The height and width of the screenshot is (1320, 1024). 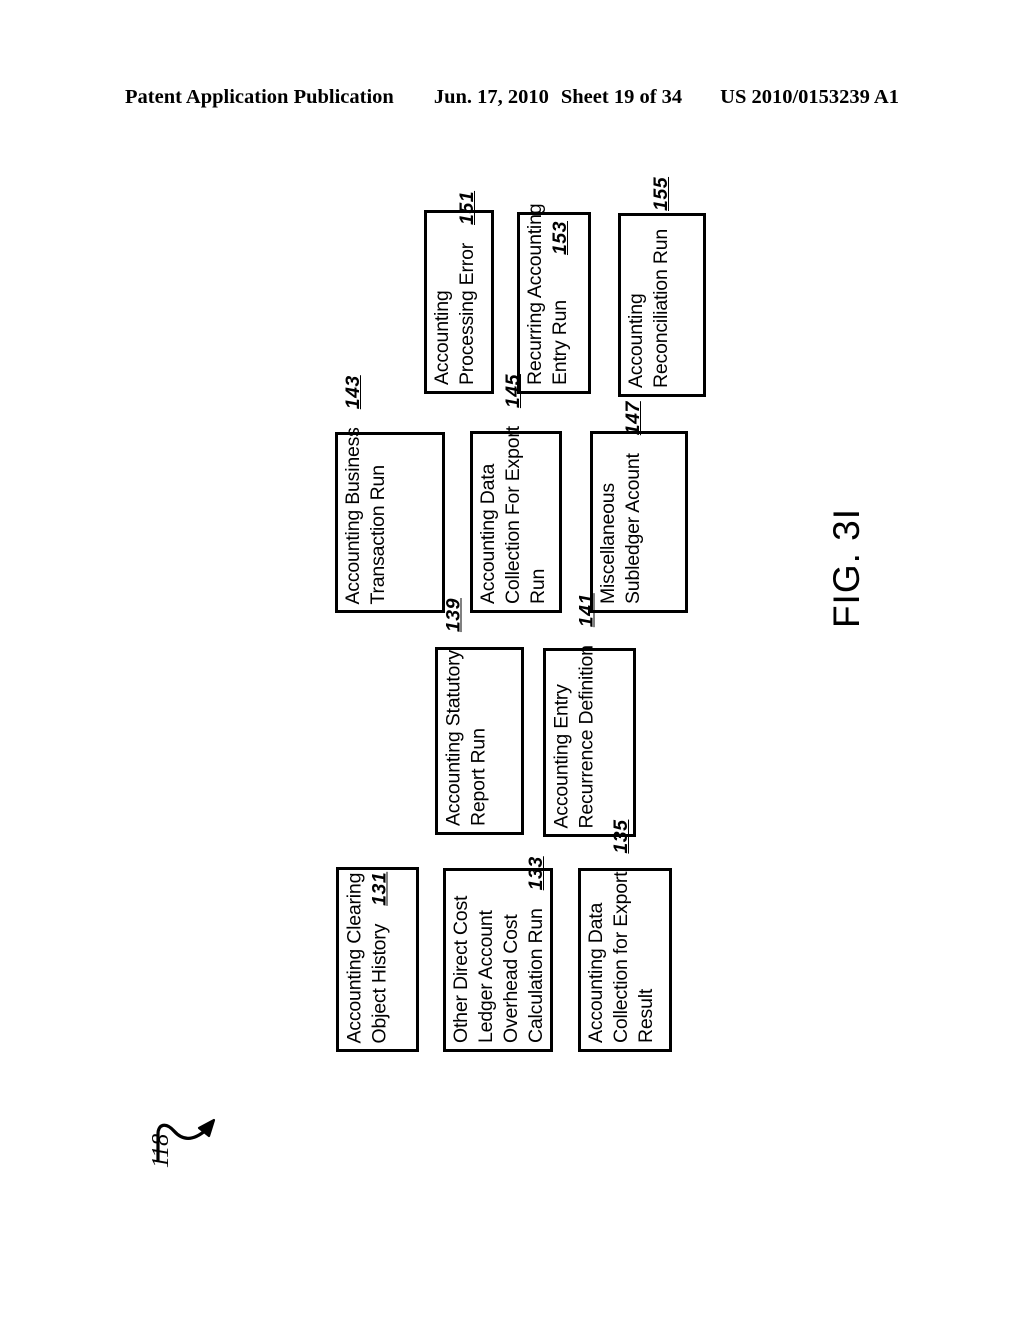 I want to click on diagram-box-151: Accounting Processing Error 151, so click(x=459, y=292).